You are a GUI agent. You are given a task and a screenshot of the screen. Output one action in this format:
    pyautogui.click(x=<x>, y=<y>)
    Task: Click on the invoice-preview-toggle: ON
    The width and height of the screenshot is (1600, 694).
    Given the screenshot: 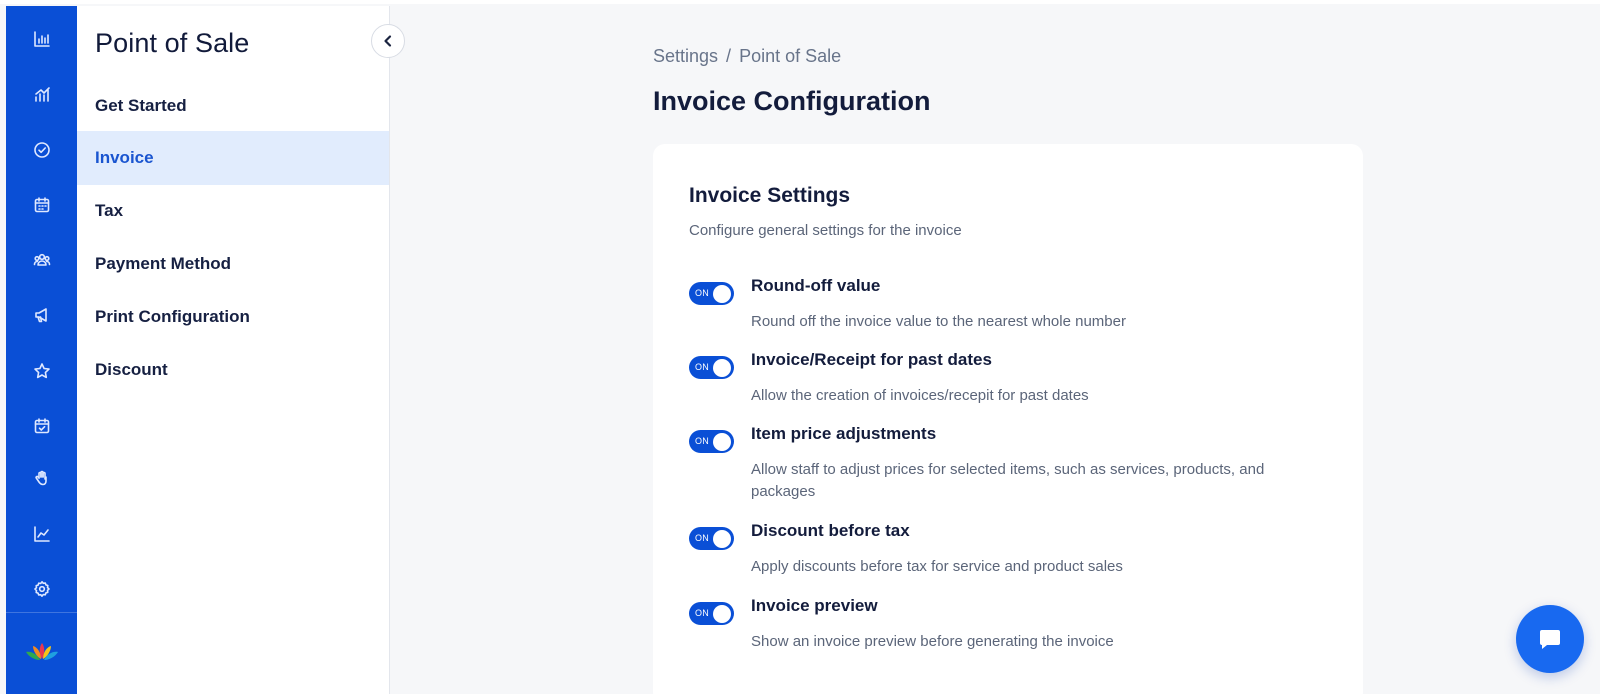 What is the action you would take?
    pyautogui.click(x=711, y=613)
    